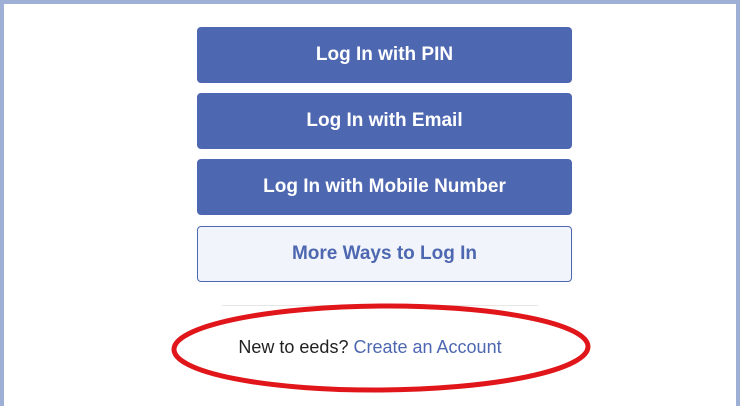 This screenshot has width=740, height=406. I want to click on signup-row: New to eeds? Create an Account, so click(370, 347).